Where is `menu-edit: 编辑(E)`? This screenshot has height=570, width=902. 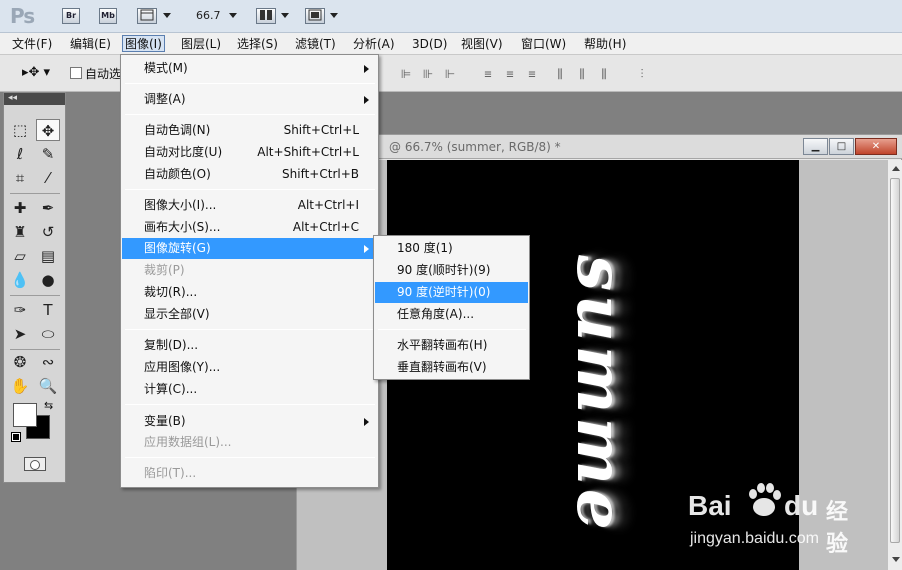
menu-edit: 编辑(E) is located at coordinates (90, 44).